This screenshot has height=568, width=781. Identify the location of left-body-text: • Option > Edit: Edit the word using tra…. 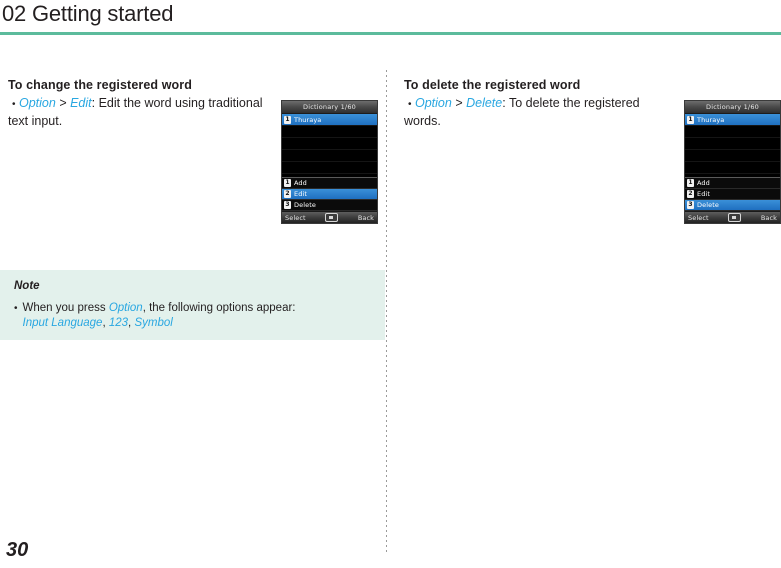
(139, 112).